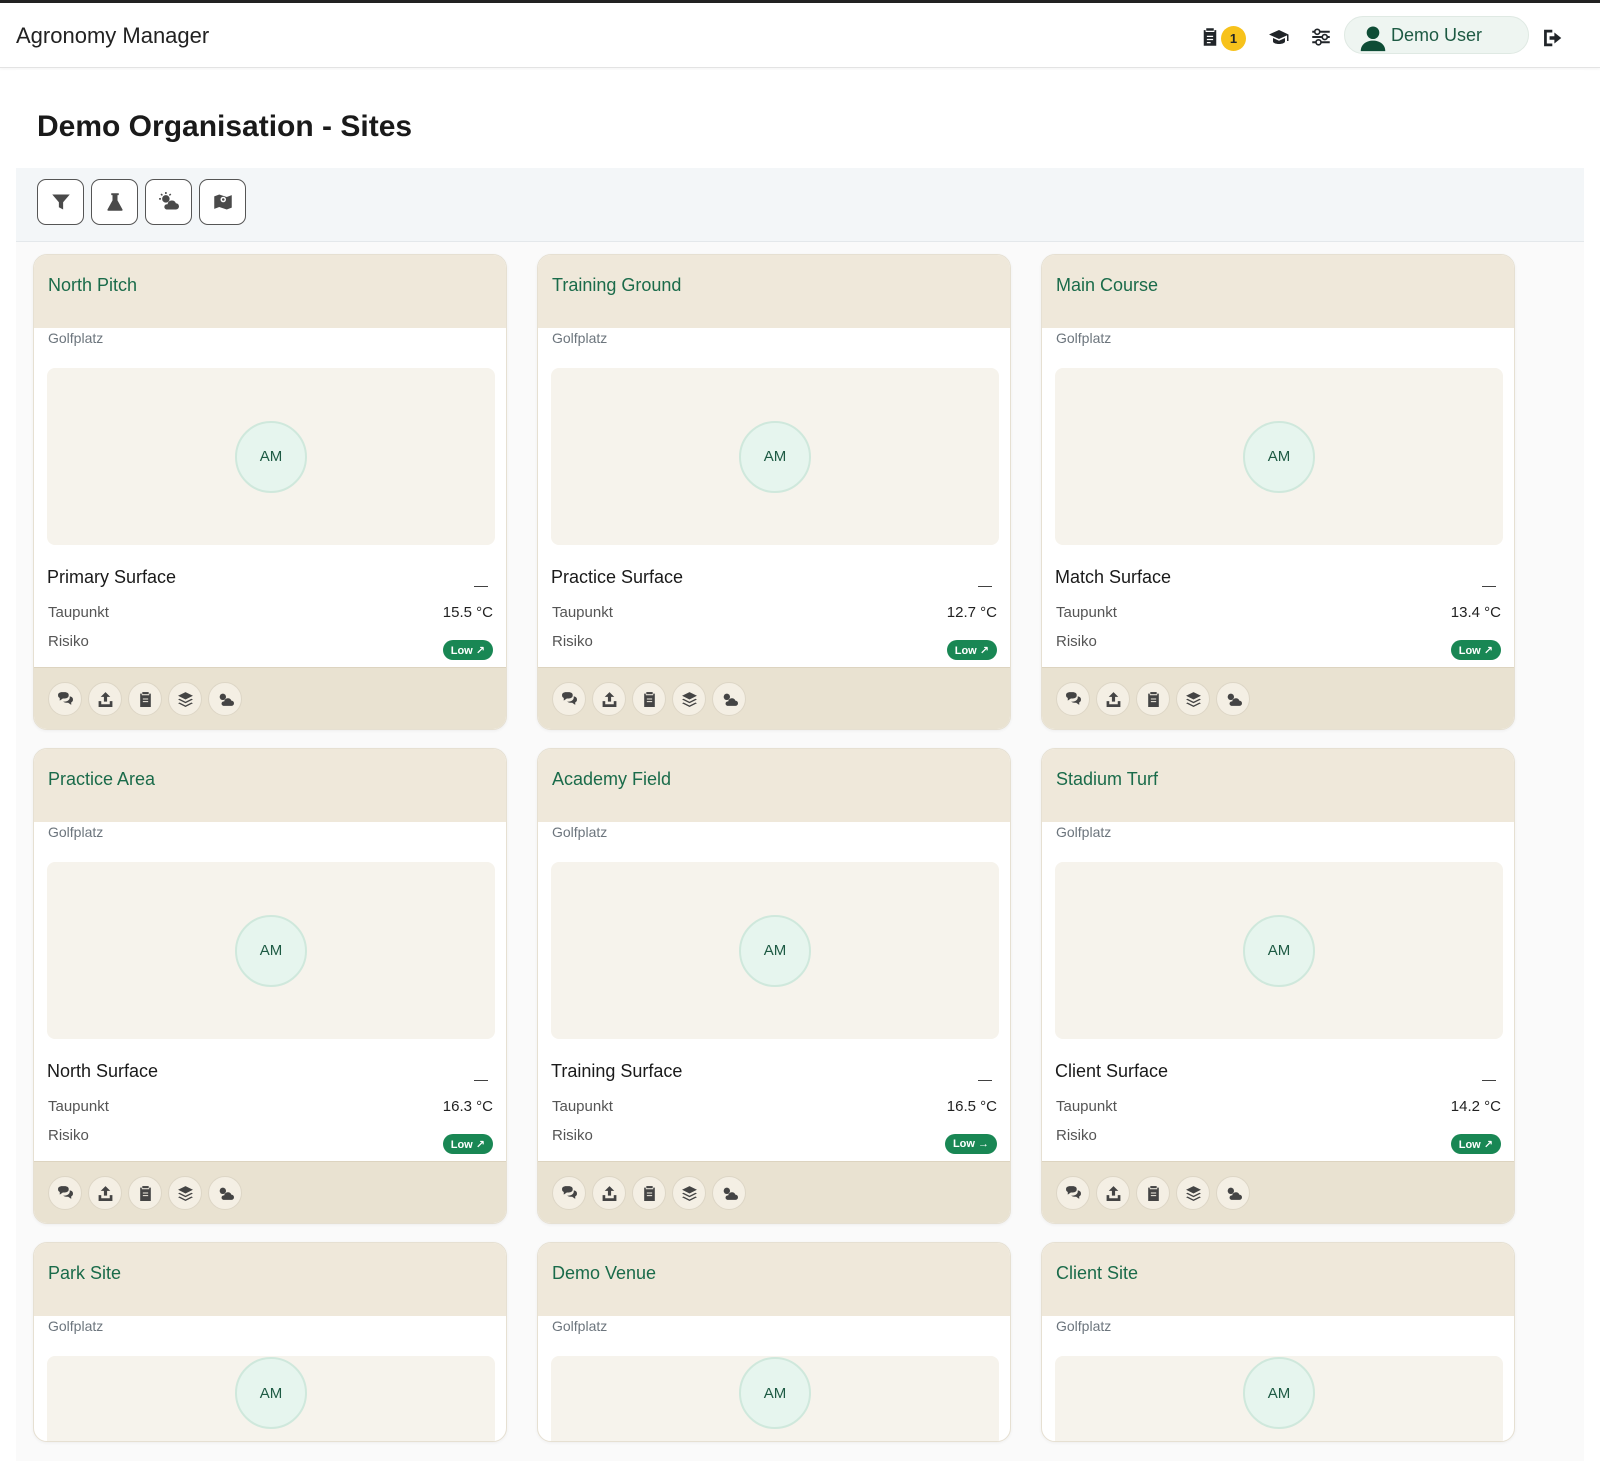 Image resolution: width=1600 pixels, height=1461 pixels. I want to click on surface-name: North Surface, so click(102, 1071).